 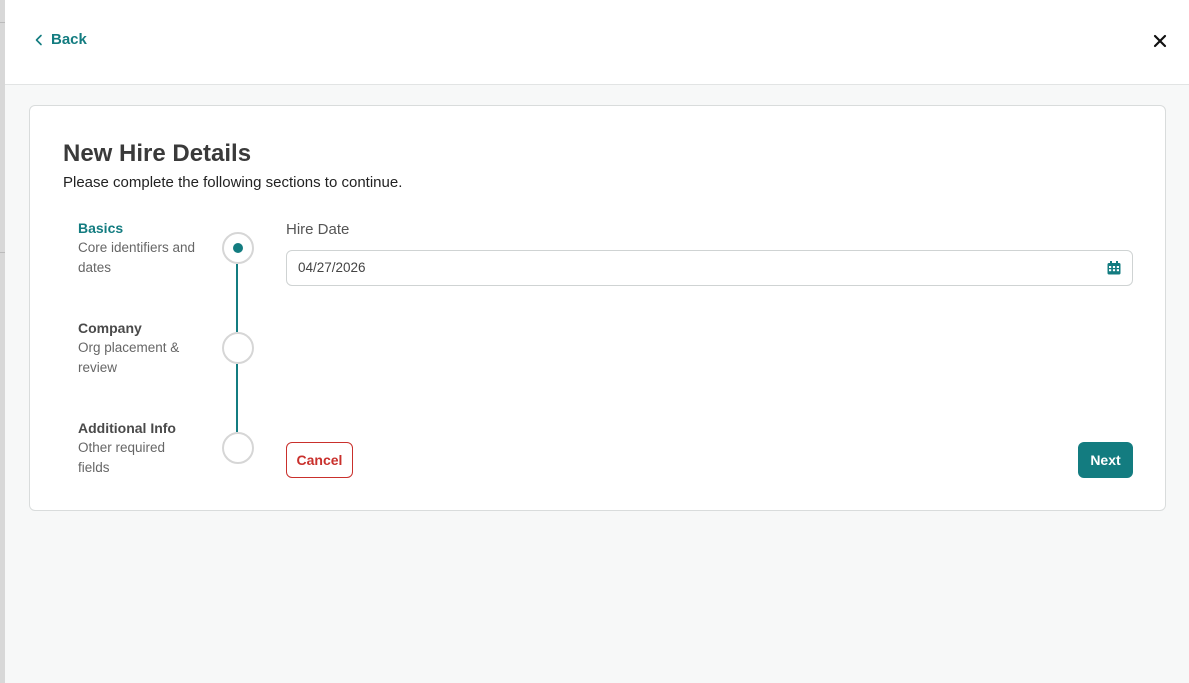 I want to click on step-additional-info: Additional Info Other required fields, so click(x=145, y=448).